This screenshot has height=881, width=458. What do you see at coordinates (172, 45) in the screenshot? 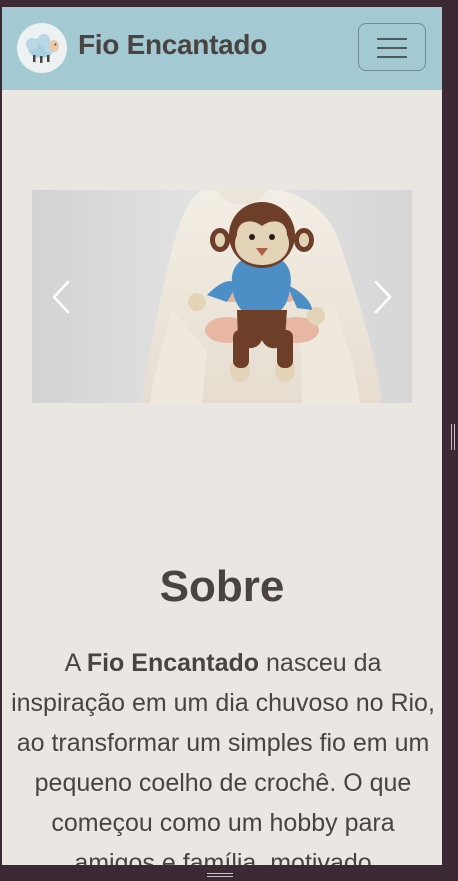
I see `brand-name: Fio Encantado` at bounding box center [172, 45].